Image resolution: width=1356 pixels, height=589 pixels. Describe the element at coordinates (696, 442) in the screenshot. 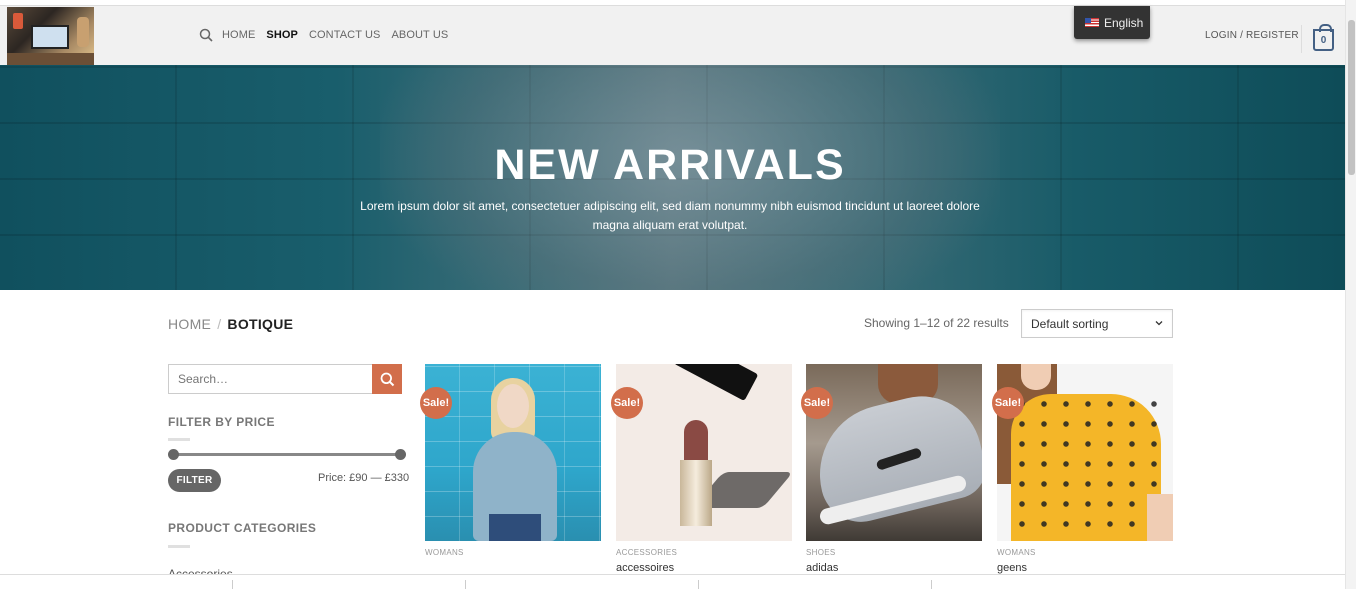

I see `image-lipstick` at that location.